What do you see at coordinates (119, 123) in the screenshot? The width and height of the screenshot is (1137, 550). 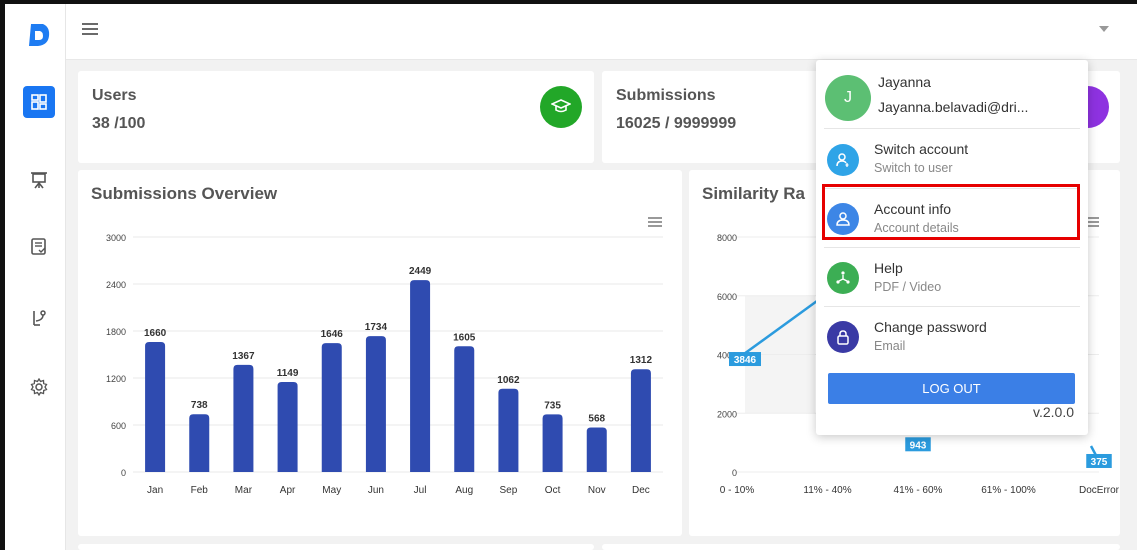 I see `users-value: 38 /100` at bounding box center [119, 123].